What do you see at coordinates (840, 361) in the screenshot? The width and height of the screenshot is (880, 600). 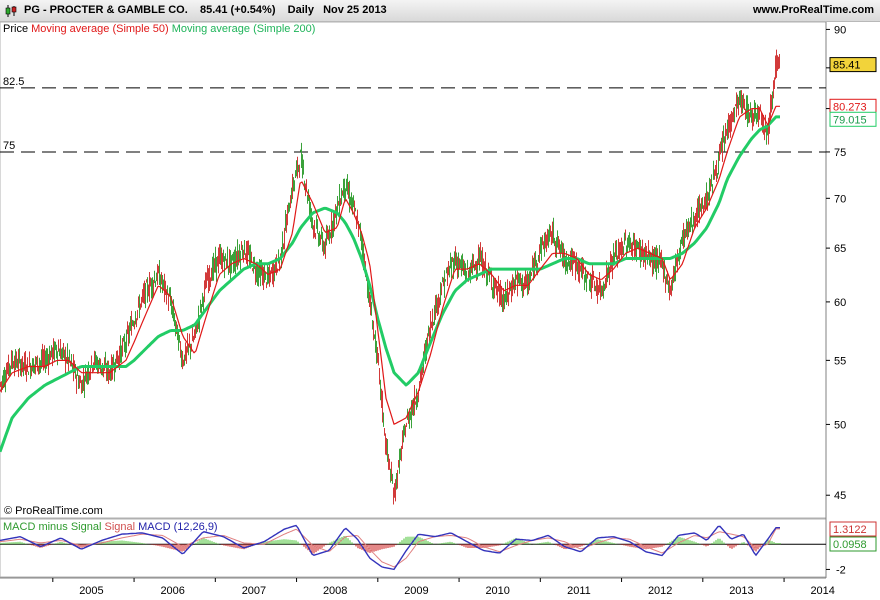 I see `y-tick-label: 55` at bounding box center [840, 361].